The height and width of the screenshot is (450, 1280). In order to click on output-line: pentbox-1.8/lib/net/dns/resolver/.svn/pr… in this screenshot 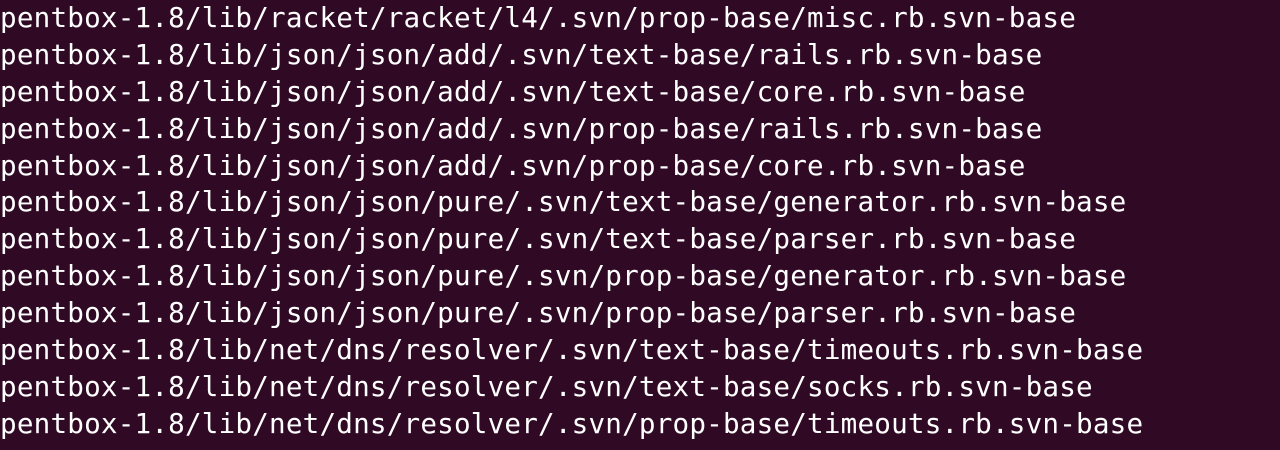, I will do `click(572, 423)`.